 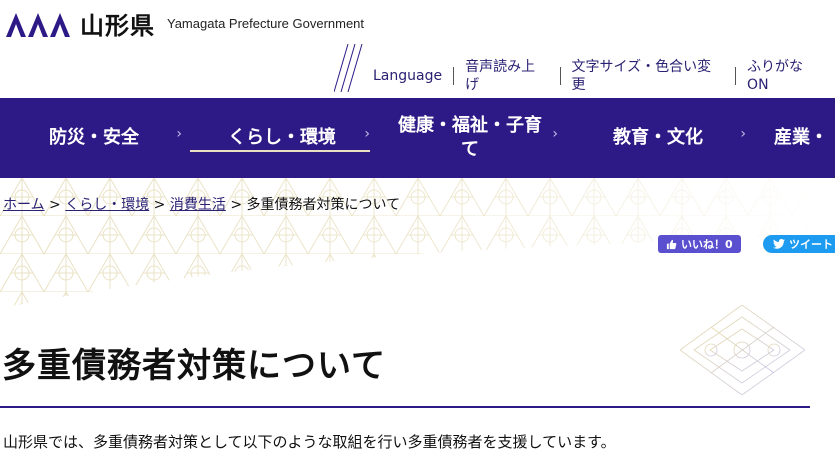 I want to click on furigana-toggle-link: ふりがなON, so click(x=785, y=76).